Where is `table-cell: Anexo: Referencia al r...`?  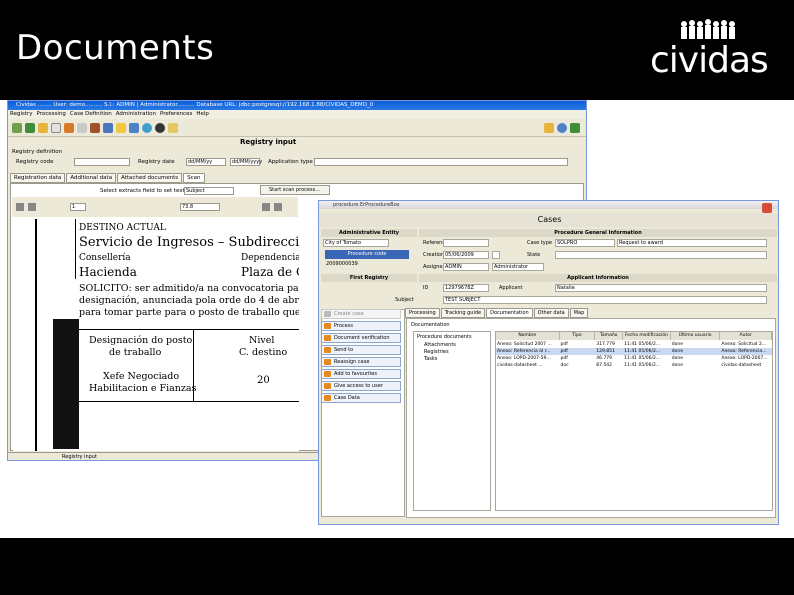 table-cell: Anexo: Referencia al r... is located at coordinates (524, 351).